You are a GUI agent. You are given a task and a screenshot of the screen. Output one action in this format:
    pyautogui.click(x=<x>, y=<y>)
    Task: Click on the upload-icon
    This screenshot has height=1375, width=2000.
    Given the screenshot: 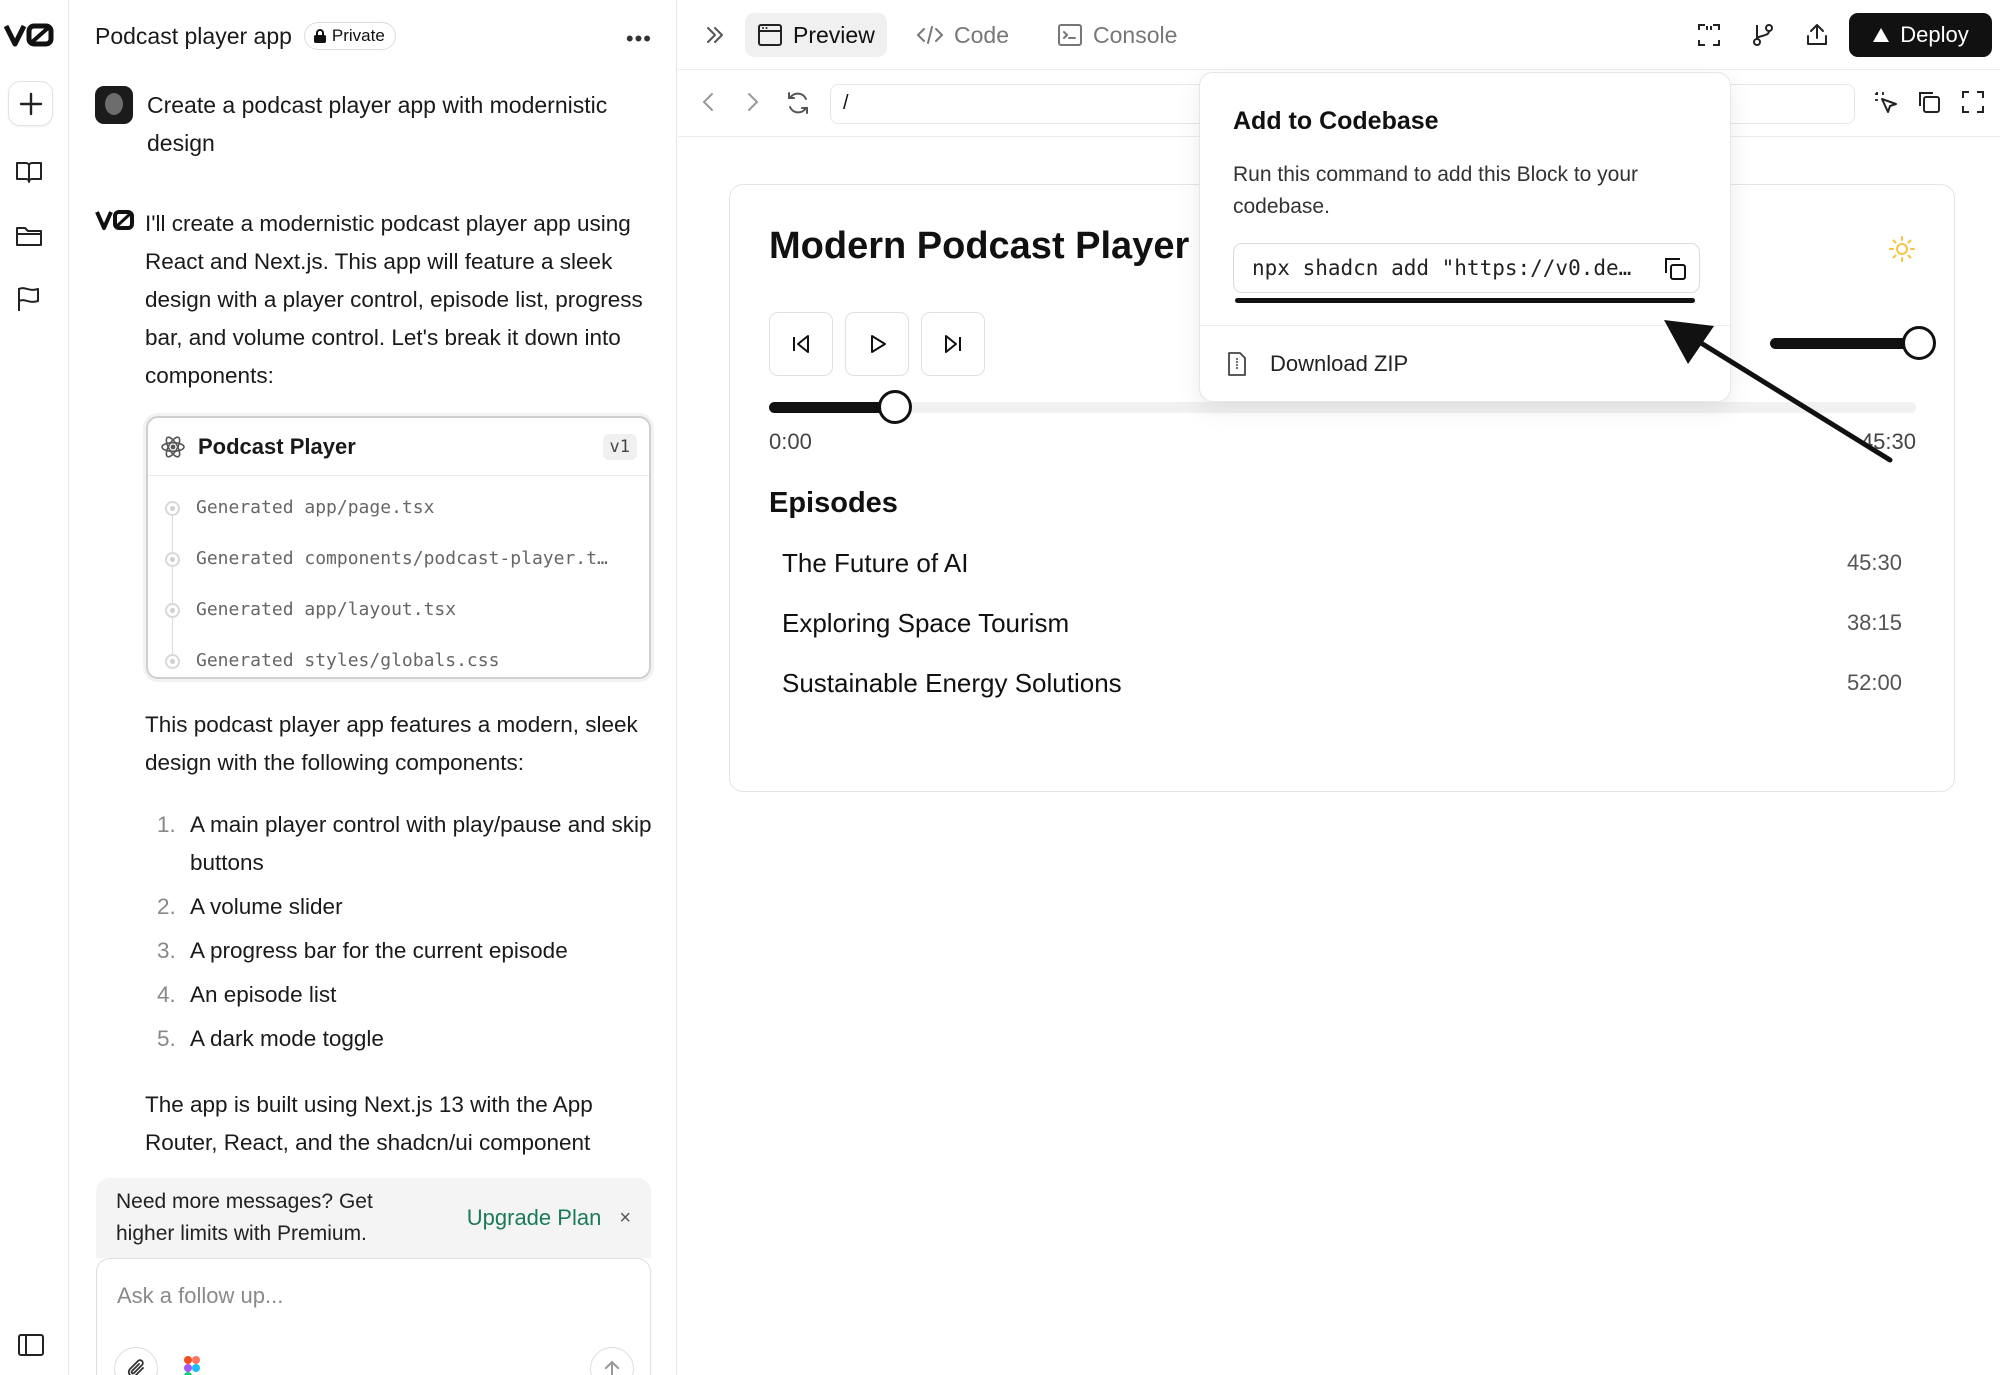 What is the action you would take?
    pyautogui.click(x=1817, y=34)
    